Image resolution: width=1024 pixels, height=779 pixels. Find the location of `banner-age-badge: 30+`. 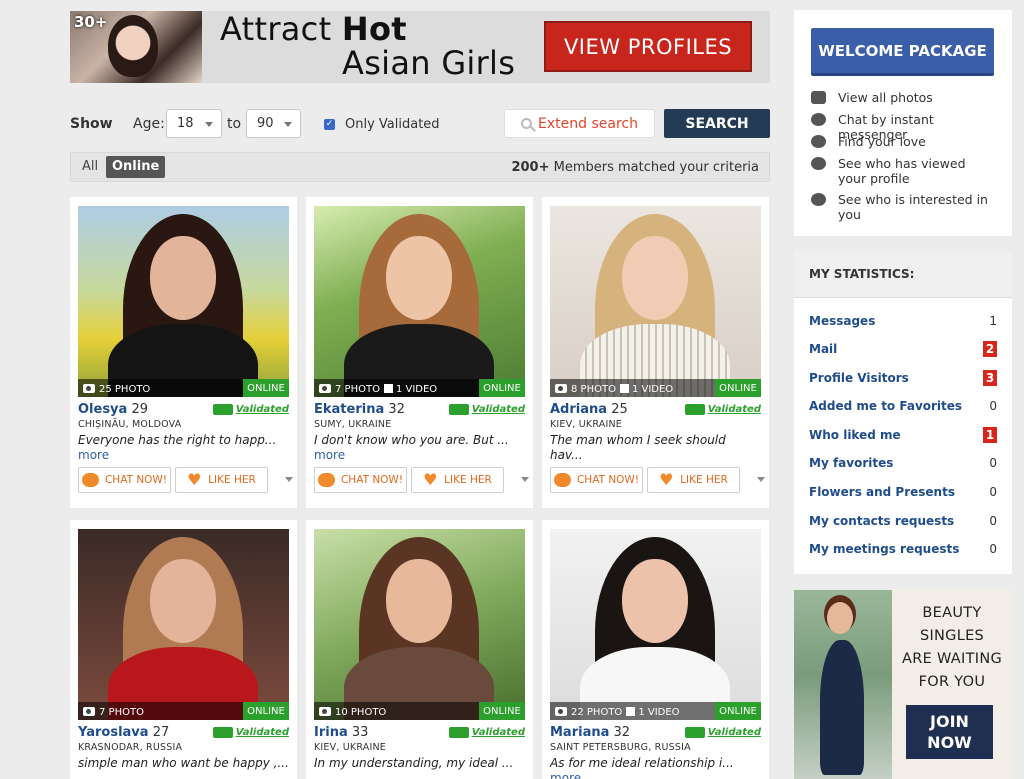

banner-age-badge: 30+ is located at coordinates (91, 22).